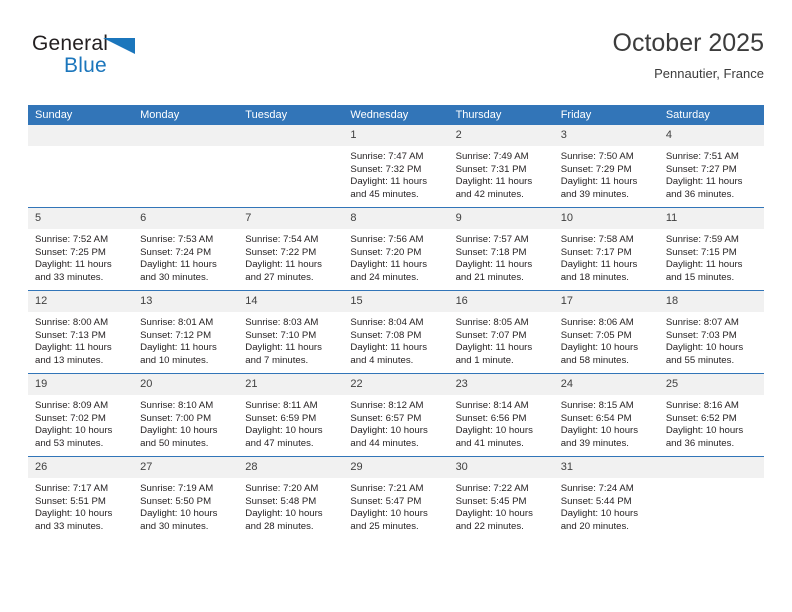  Describe the element at coordinates (174, 360) in the screenshot. I see `daylight-text-line2: and 10 minutes.` at that location.